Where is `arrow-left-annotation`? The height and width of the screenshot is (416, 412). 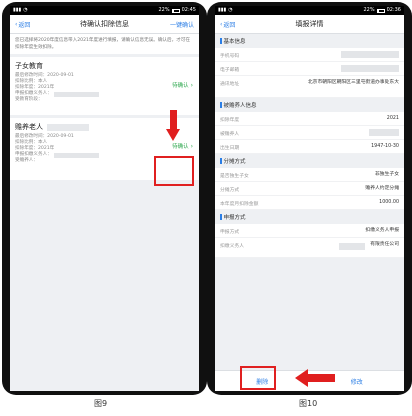
arrow-left-annotation is located at coordinates (315, 378).